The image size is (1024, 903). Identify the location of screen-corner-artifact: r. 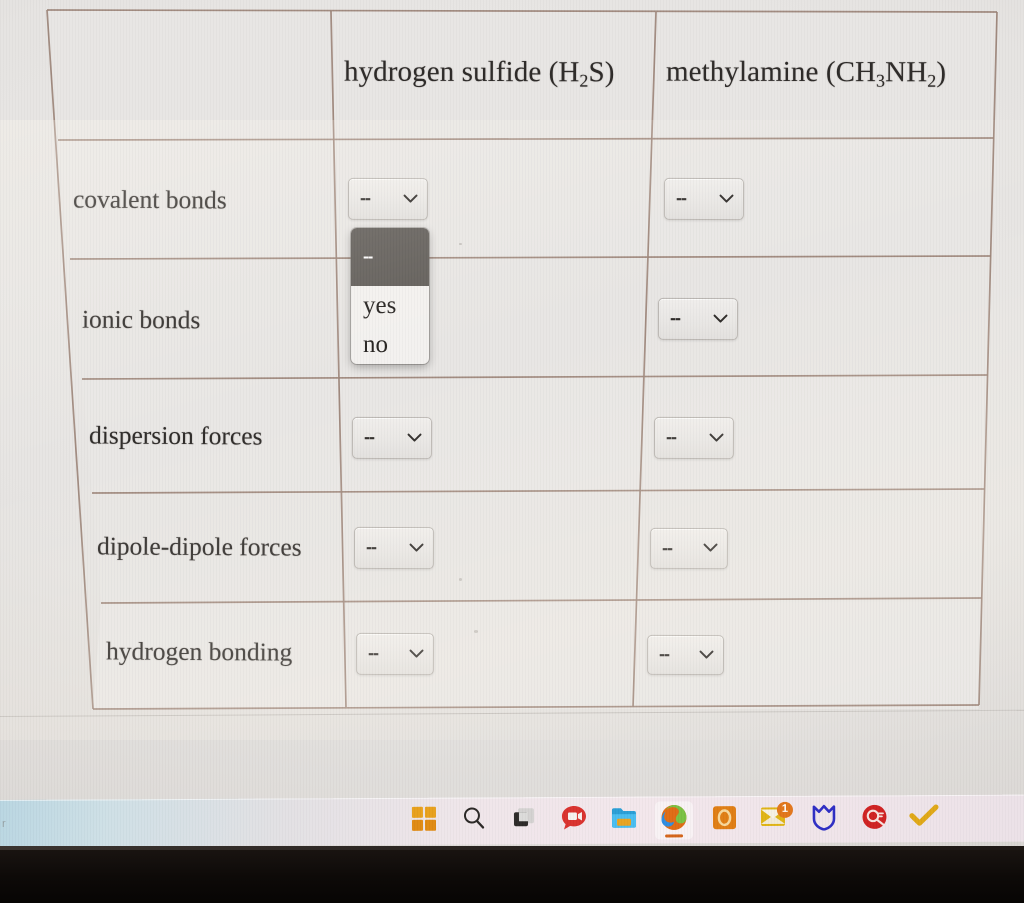
(4, 824).